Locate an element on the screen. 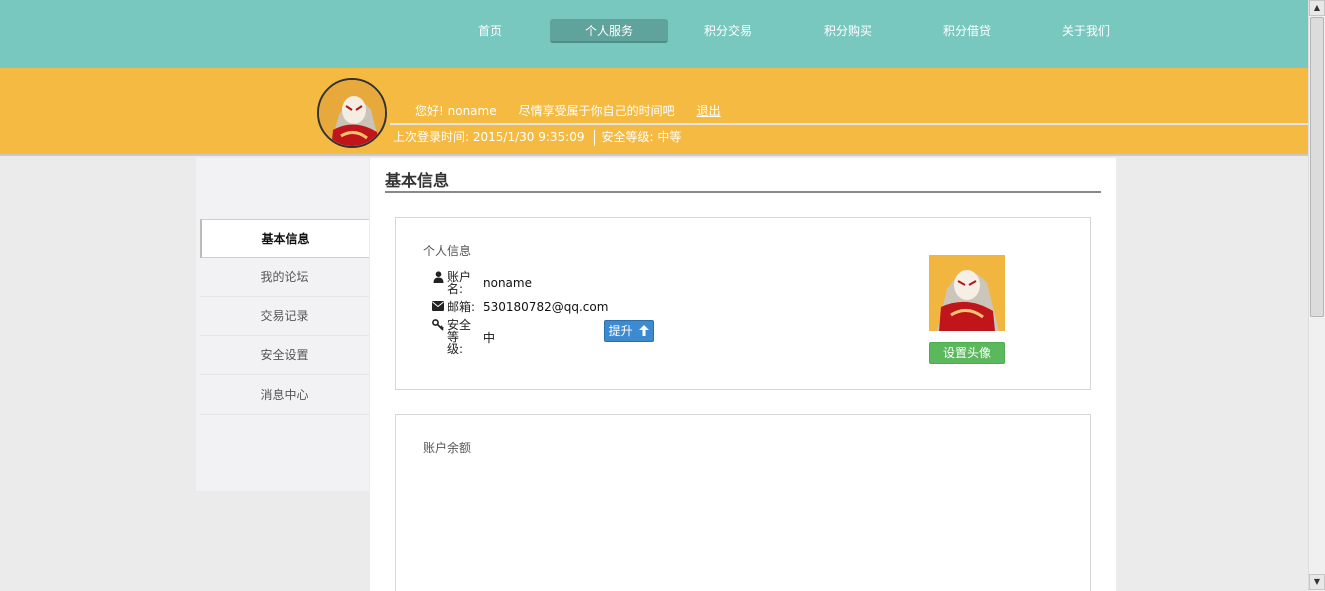 This screenshot has width=1325, height=591. panel-title-account-balance: 账户余额 is located at coordinates (447, 448).